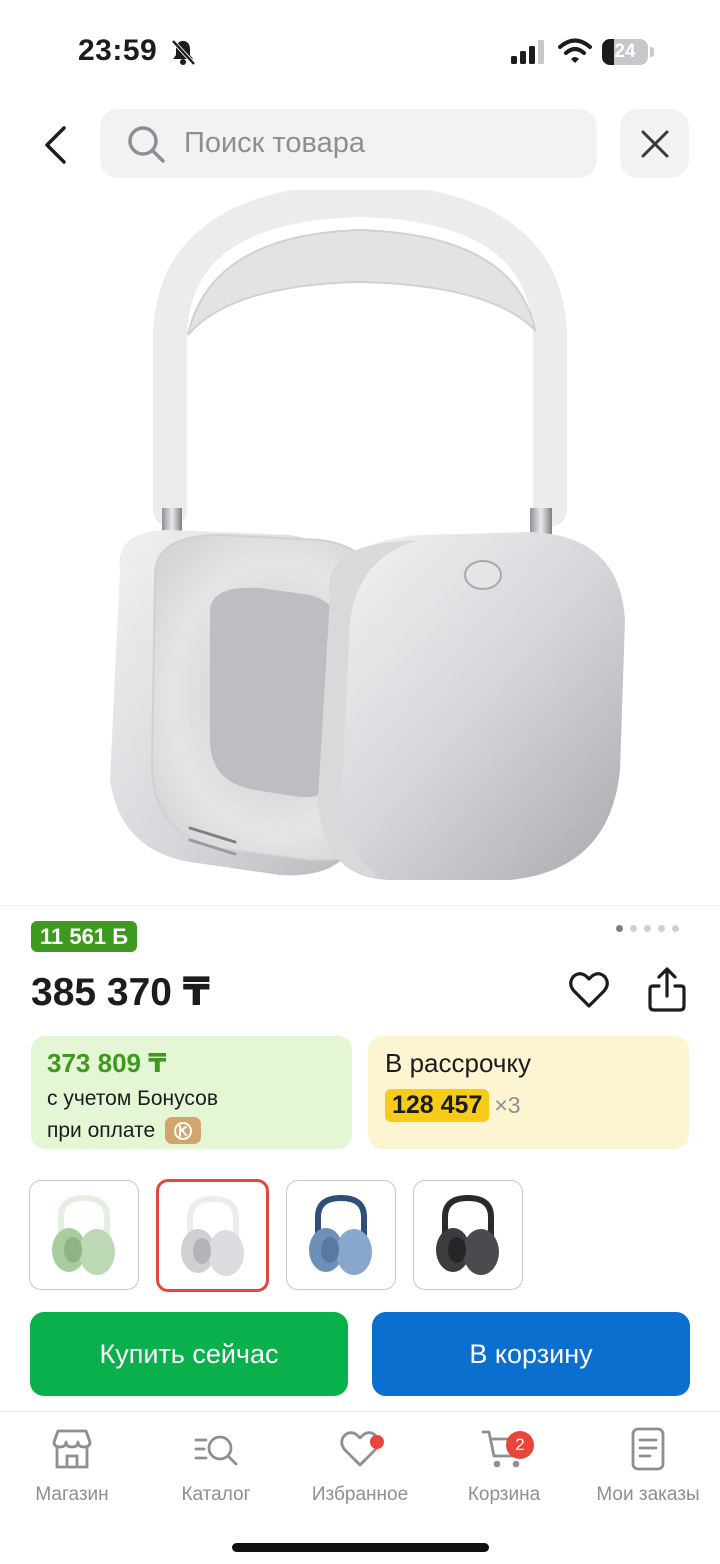  I want to click on tab-store: Магазин, so click(72, 1466).